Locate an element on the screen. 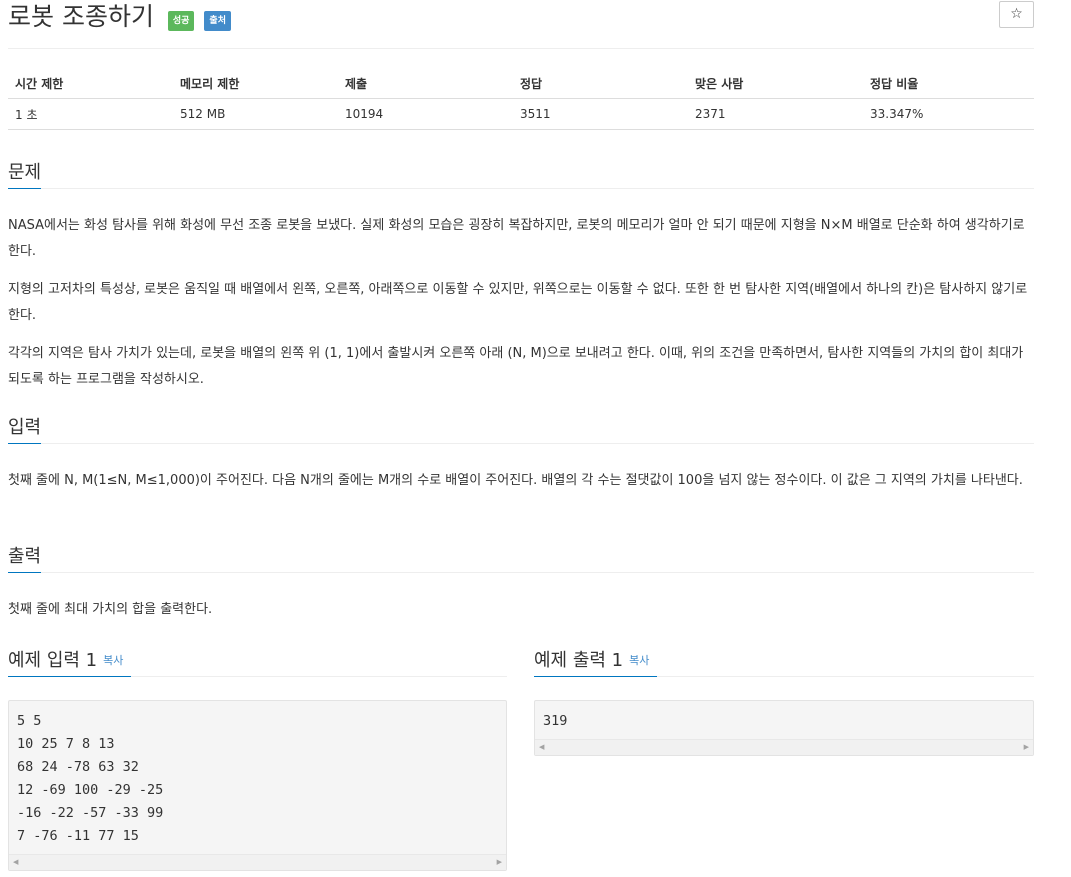 This screenshot has height=877, width=1071. problem-title-wrap: 로봇 조종하기 성공 출처 is located at coordinates (119, 17).